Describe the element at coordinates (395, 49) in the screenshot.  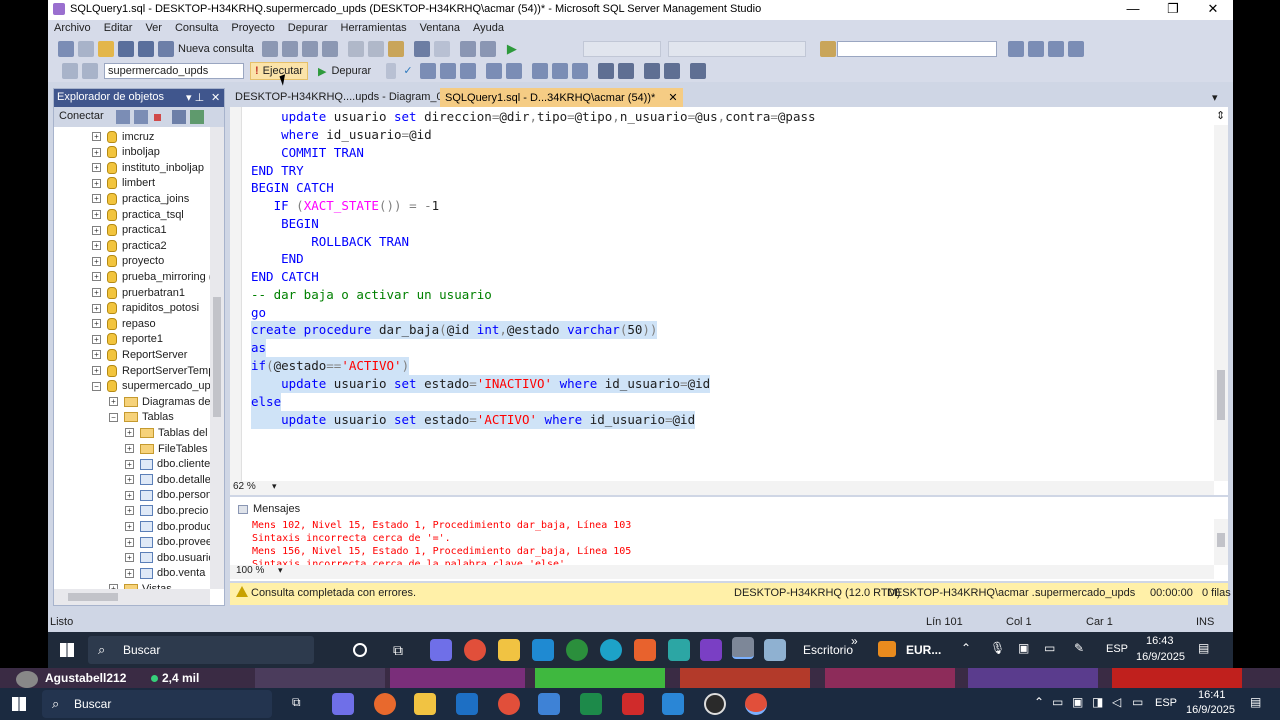
I see `paste-icon` at that location.